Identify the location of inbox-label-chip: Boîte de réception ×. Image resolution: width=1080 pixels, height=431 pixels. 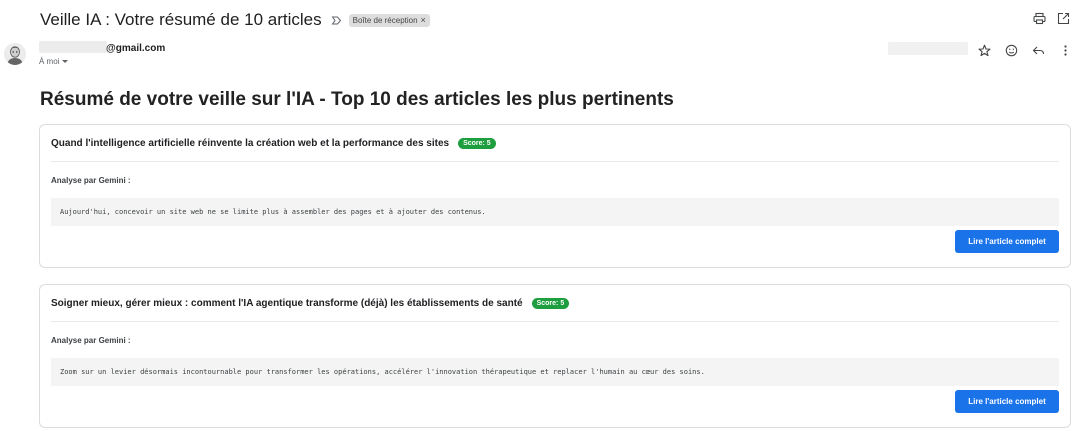
(389, 20).